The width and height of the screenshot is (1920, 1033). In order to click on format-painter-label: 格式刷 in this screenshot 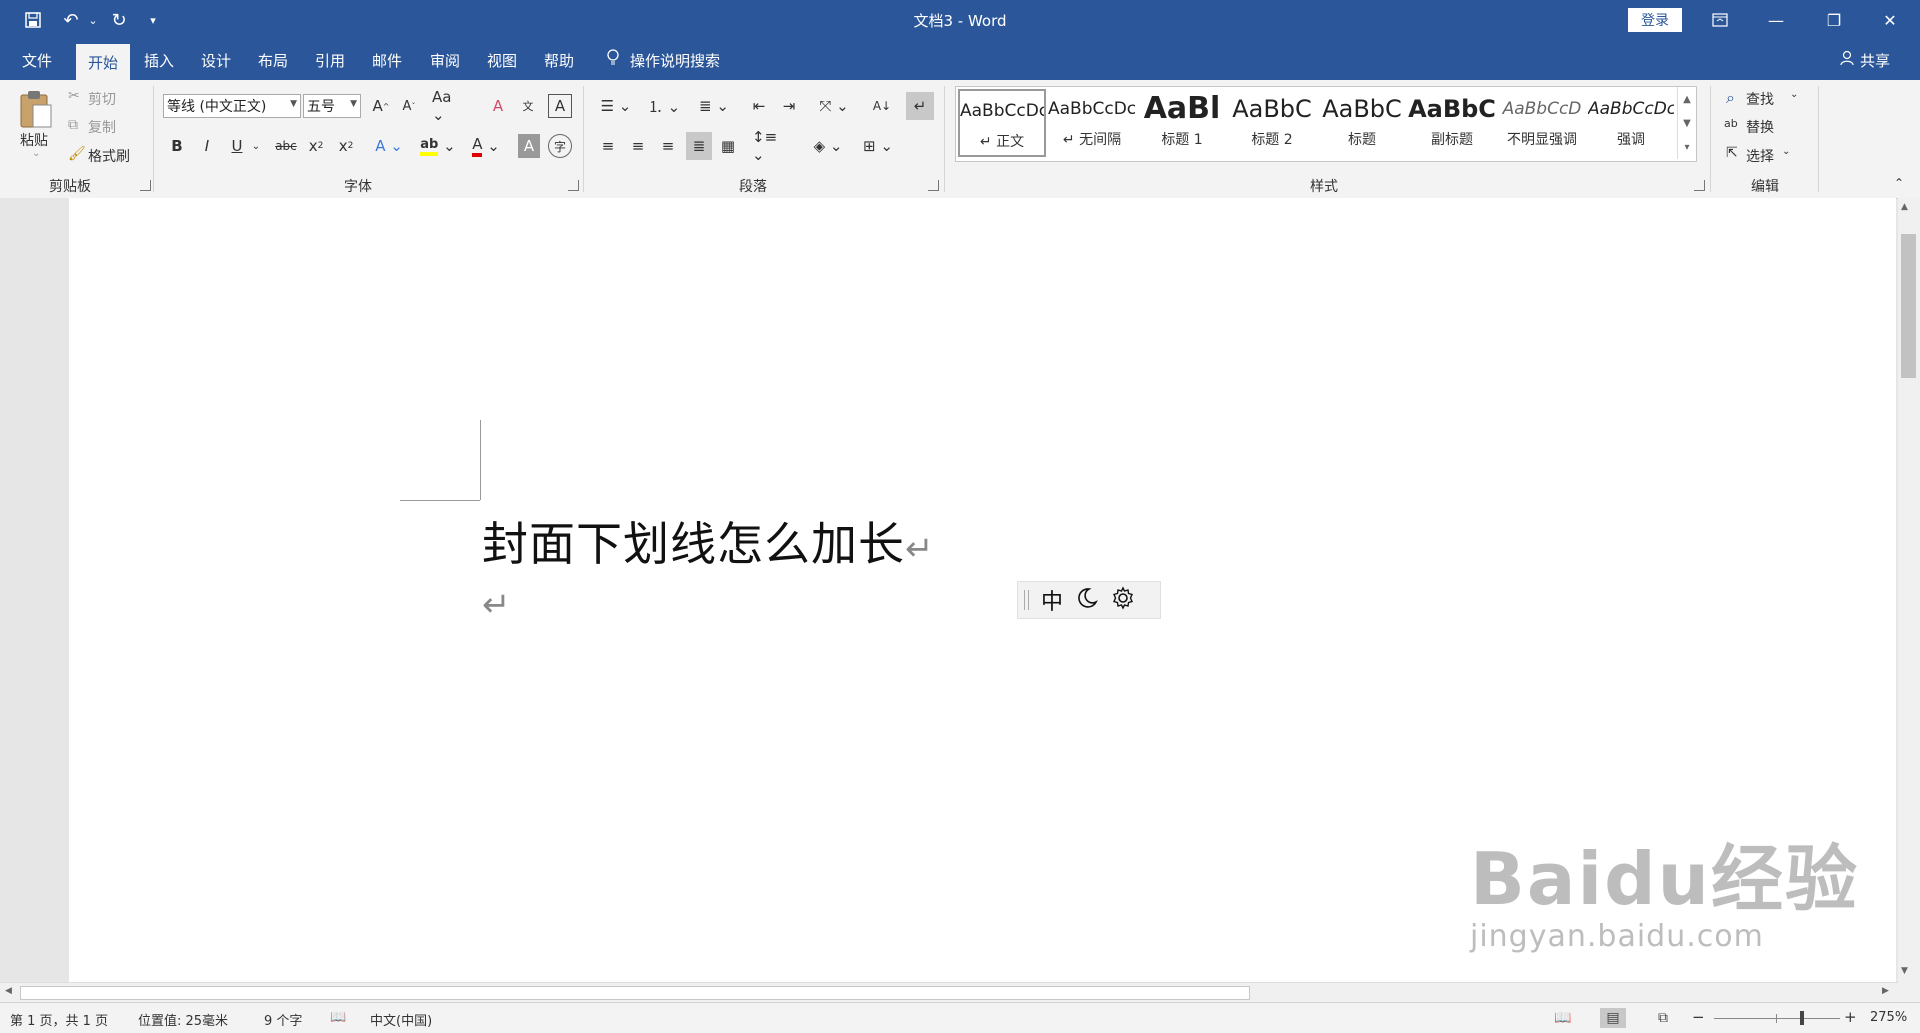, I will do `click(109, 156)`.